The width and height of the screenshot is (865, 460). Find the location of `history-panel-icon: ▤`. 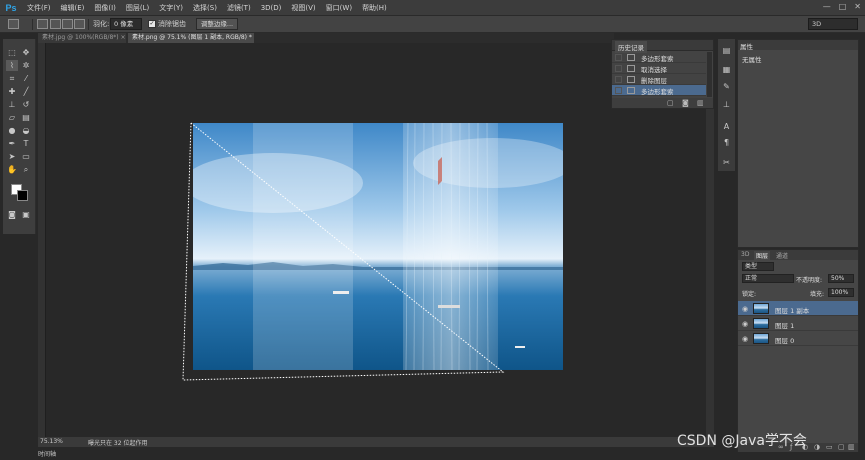

history-panel-icon: ▤ is located at coordinates (726, 50).